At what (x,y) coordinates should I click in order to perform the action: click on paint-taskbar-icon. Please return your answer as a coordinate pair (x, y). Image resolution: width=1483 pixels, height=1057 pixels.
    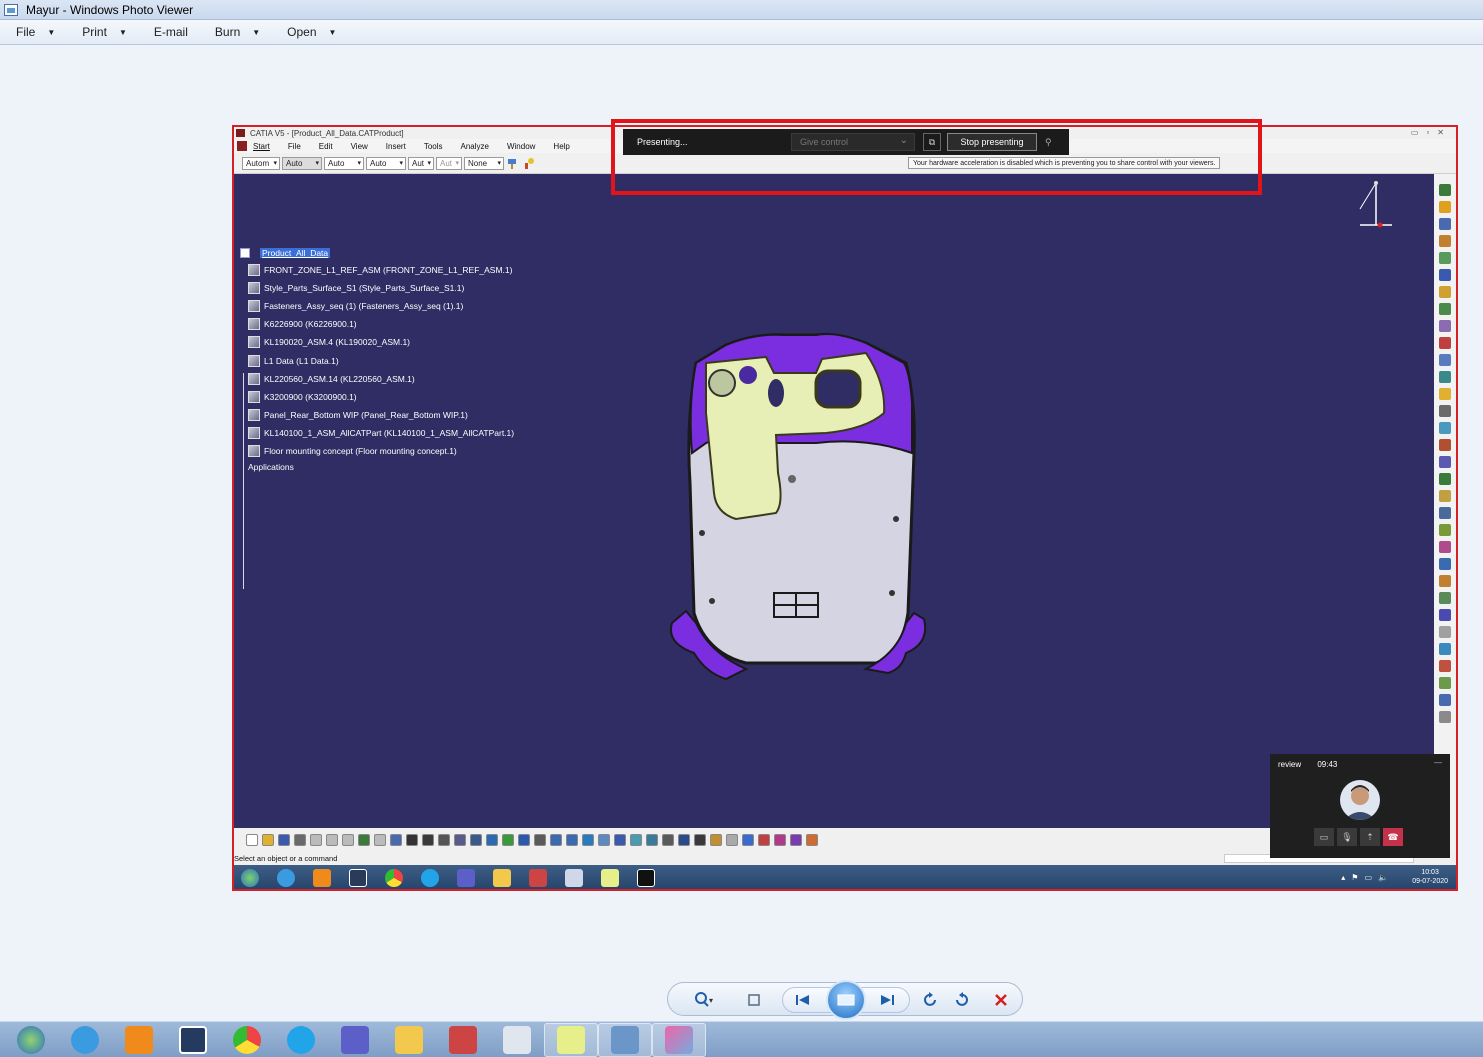
    Looking at the image, I should click on (679, 1039).